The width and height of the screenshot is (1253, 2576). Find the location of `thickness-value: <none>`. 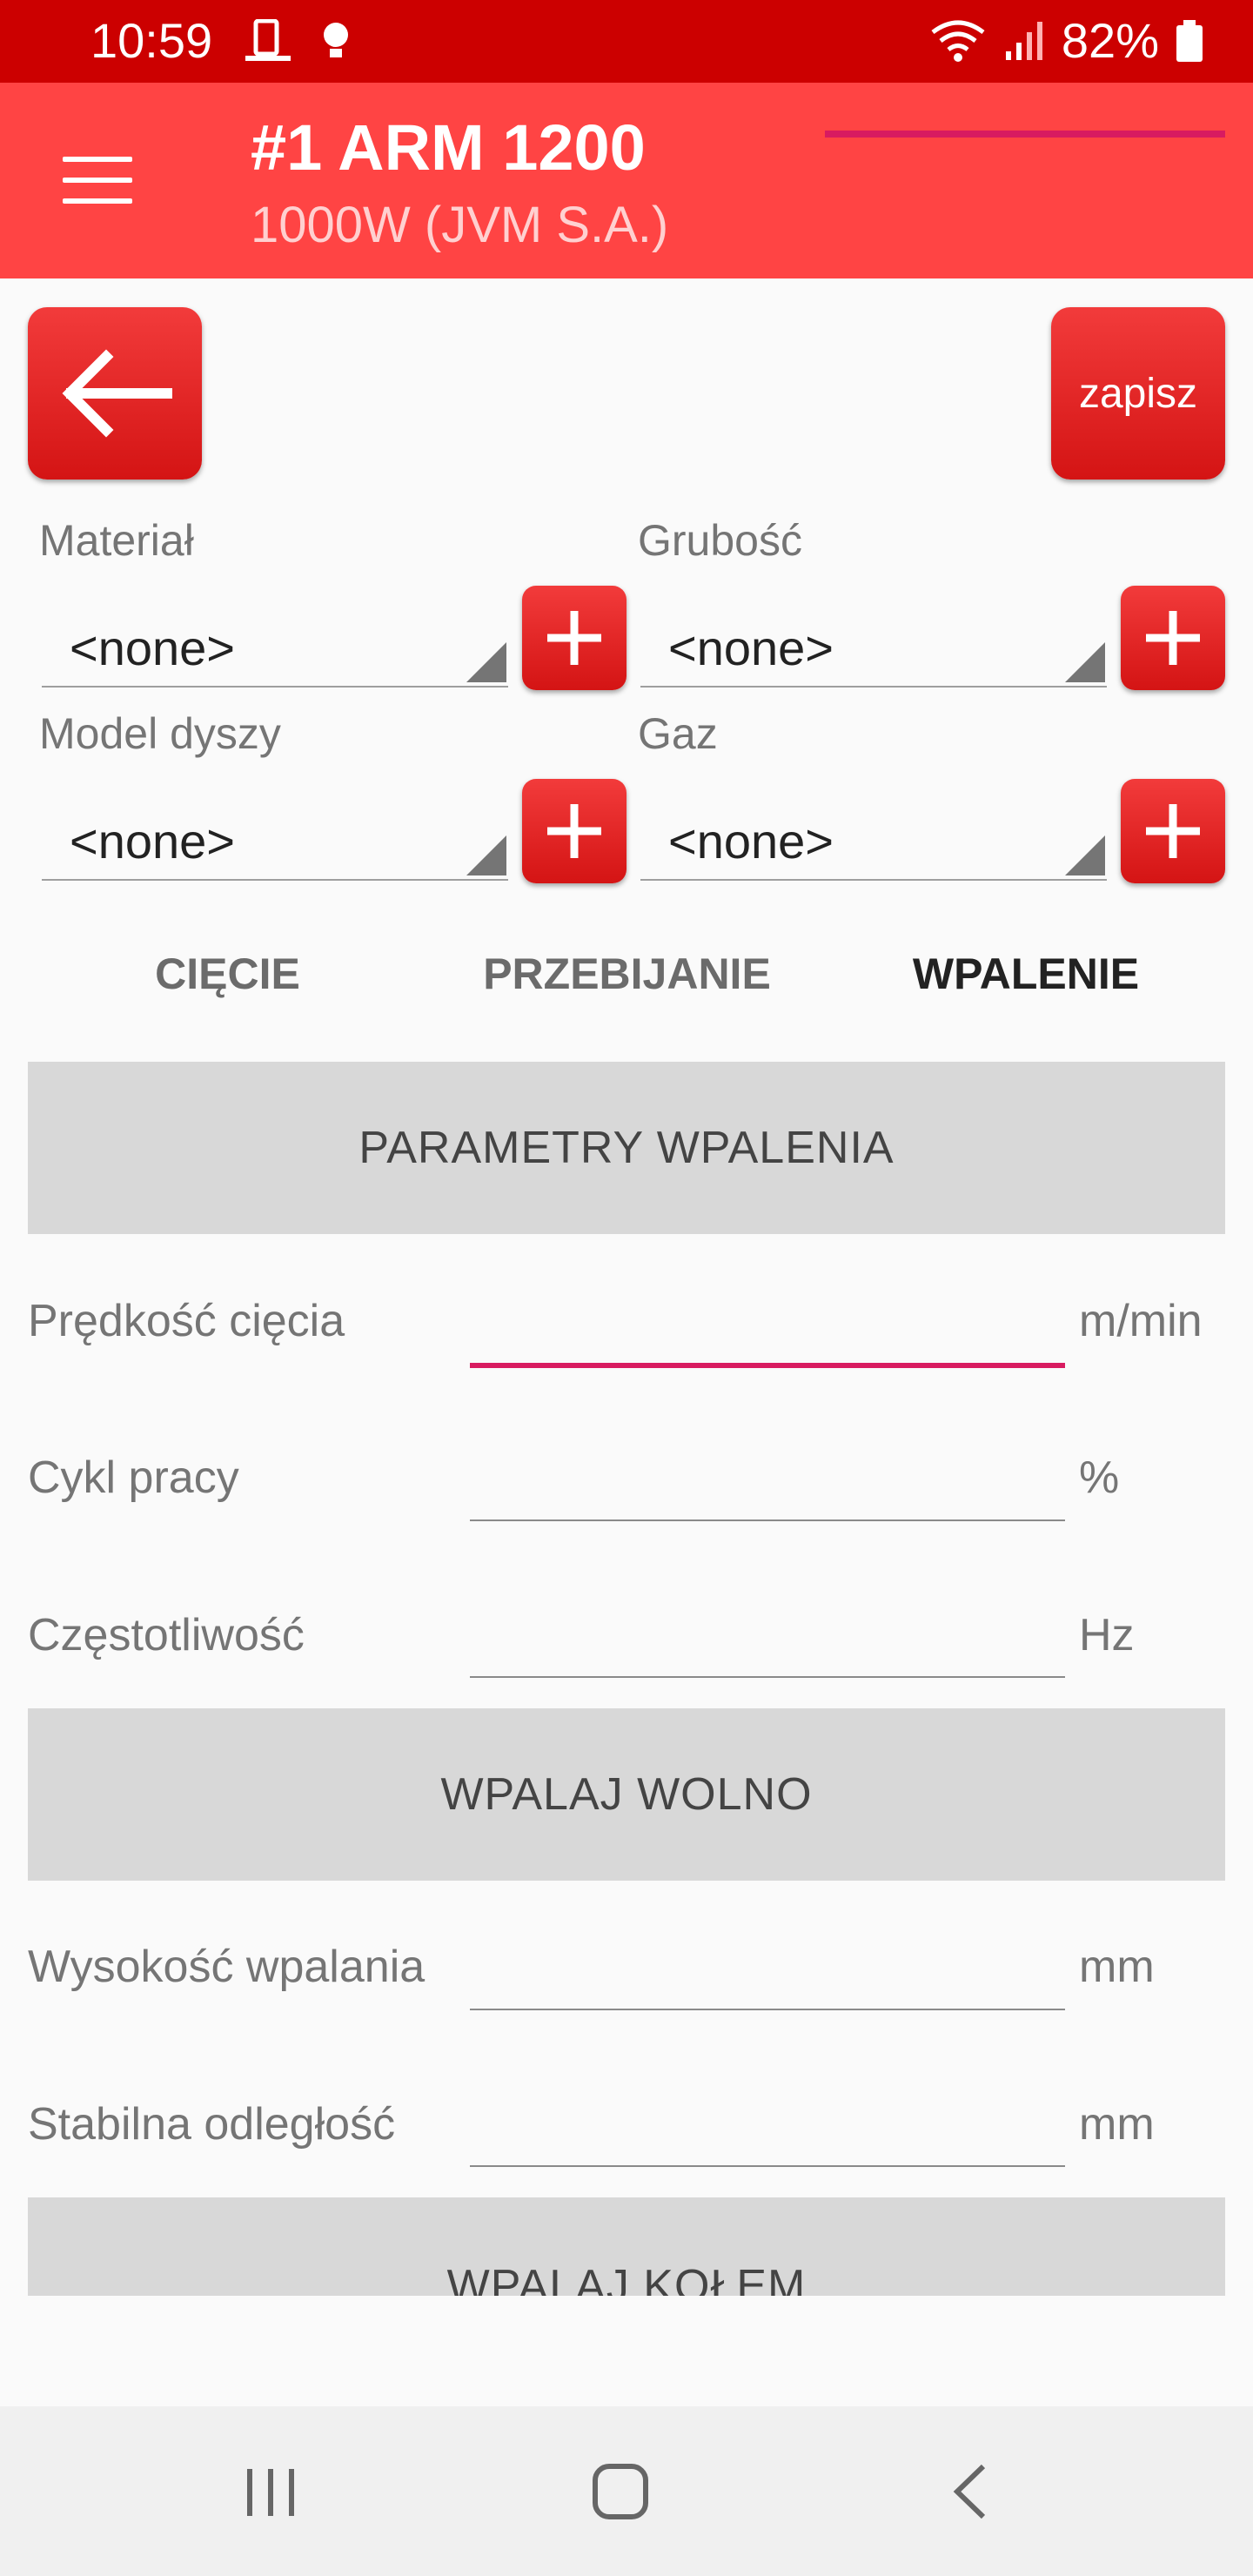

thickness-value: <none> is located at coordinates (751, 648).